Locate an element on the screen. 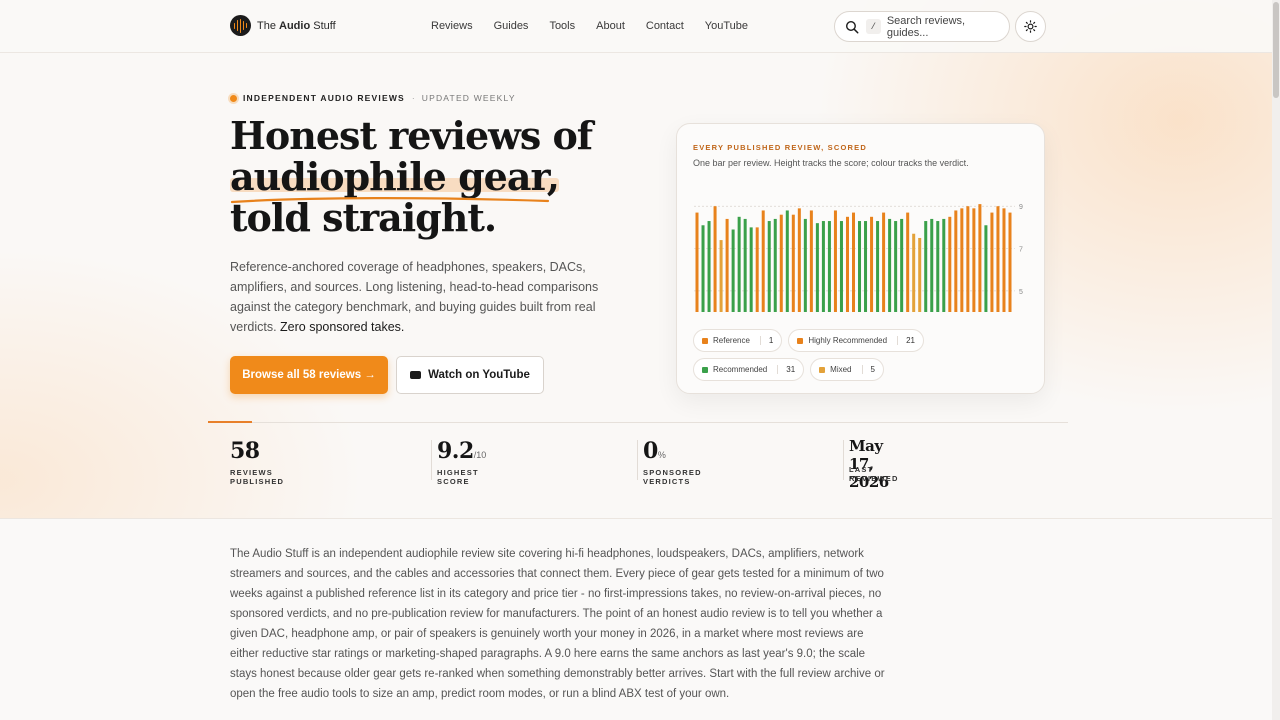 Image resolution: width=1280 pixels, height=720 pixels. nav-tools: Tools is located at coordinates (562, 26).